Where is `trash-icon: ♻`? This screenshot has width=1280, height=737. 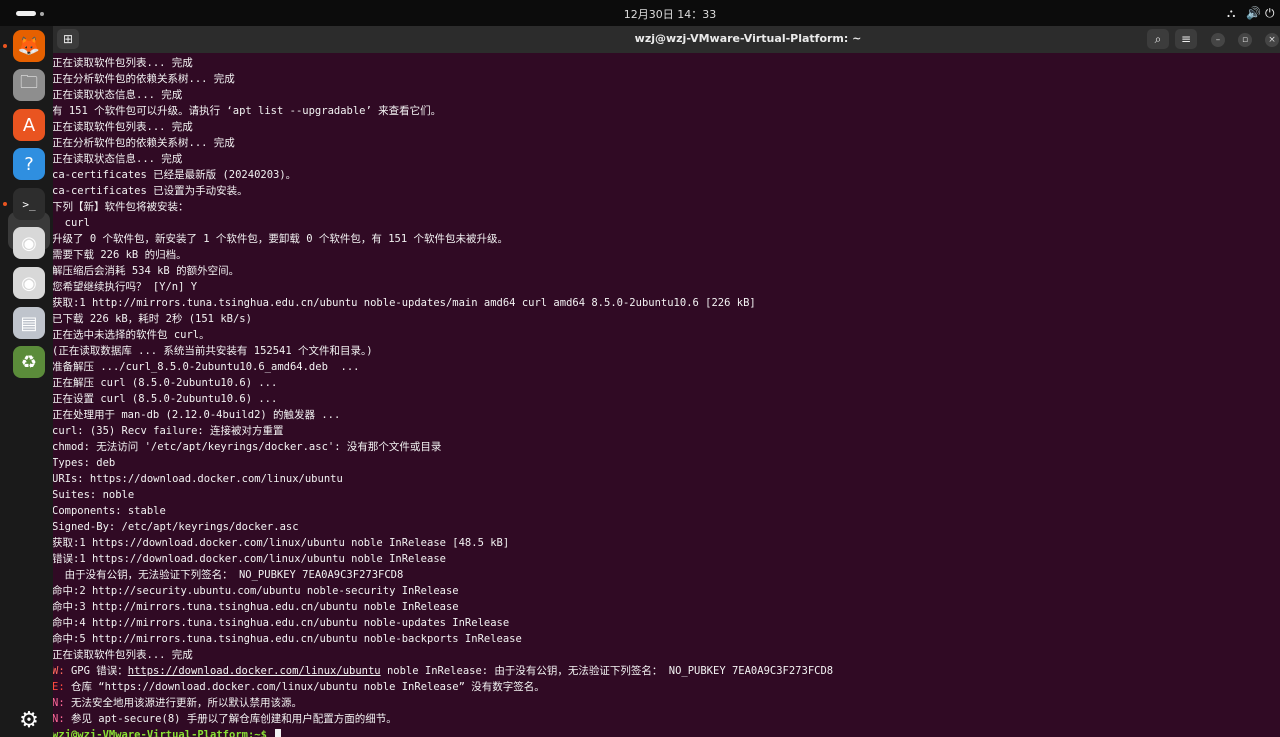 trash-icon: ♻ is located at coordinates (29, 362).